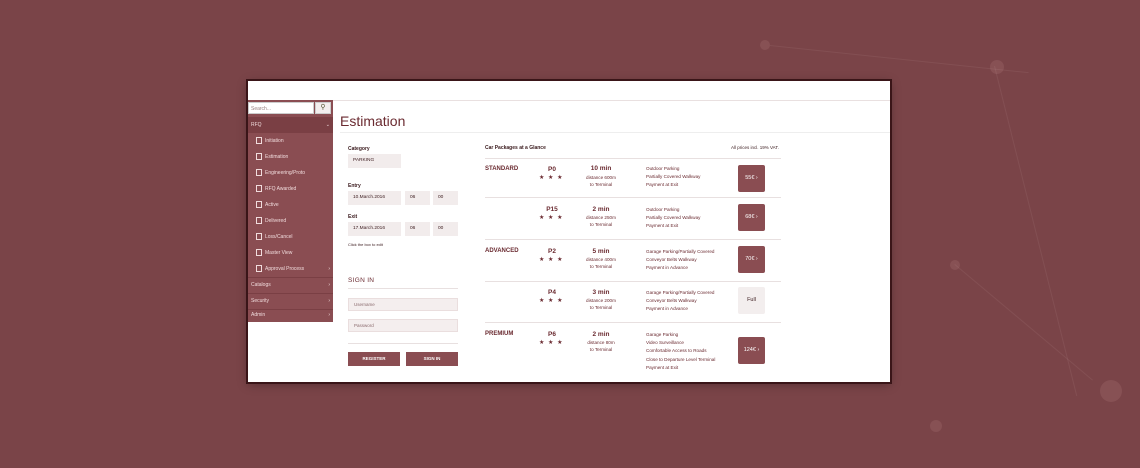 The image size is (1140, 468). Describe the element at coordinates (260, 301) in the screenshot. I see `sidebar-item-label: Security` at that location.